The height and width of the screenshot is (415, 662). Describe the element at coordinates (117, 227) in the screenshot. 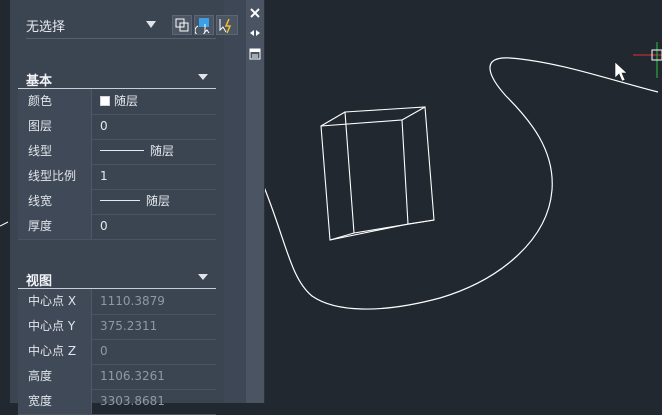

I see `row-thickness: 厚度 0` at that location.